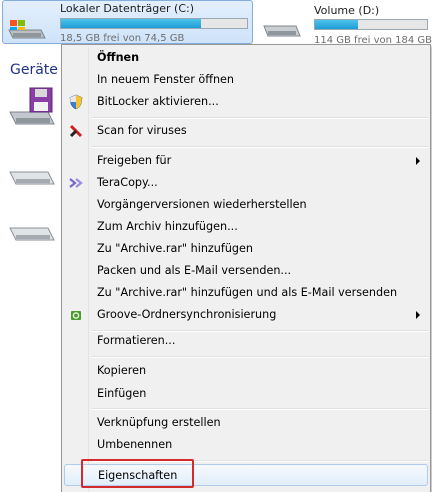 This screenshot has width=432, height=492. Describe the element at coordinates (76, 131) in the screenshot. I see `antivirus-icon` at that location.